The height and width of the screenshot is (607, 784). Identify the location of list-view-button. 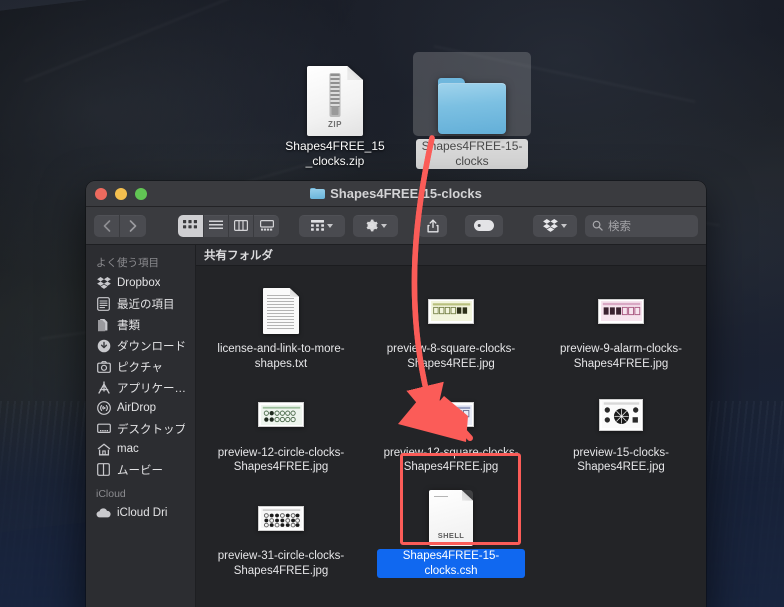
(216, 225).